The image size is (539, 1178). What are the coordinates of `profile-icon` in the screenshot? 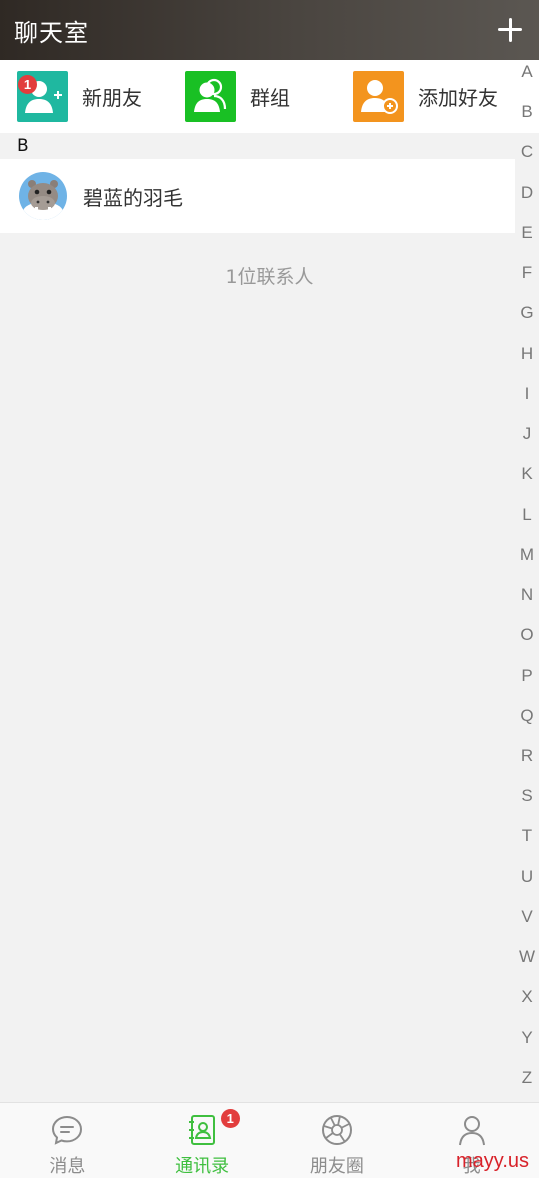 It's located at (471, 1131).